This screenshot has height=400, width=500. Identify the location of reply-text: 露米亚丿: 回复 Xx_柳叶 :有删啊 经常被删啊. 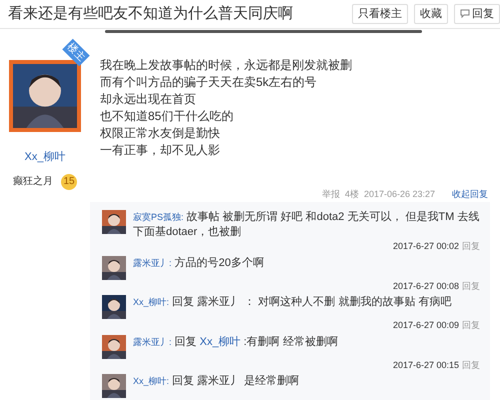
(235, 342).